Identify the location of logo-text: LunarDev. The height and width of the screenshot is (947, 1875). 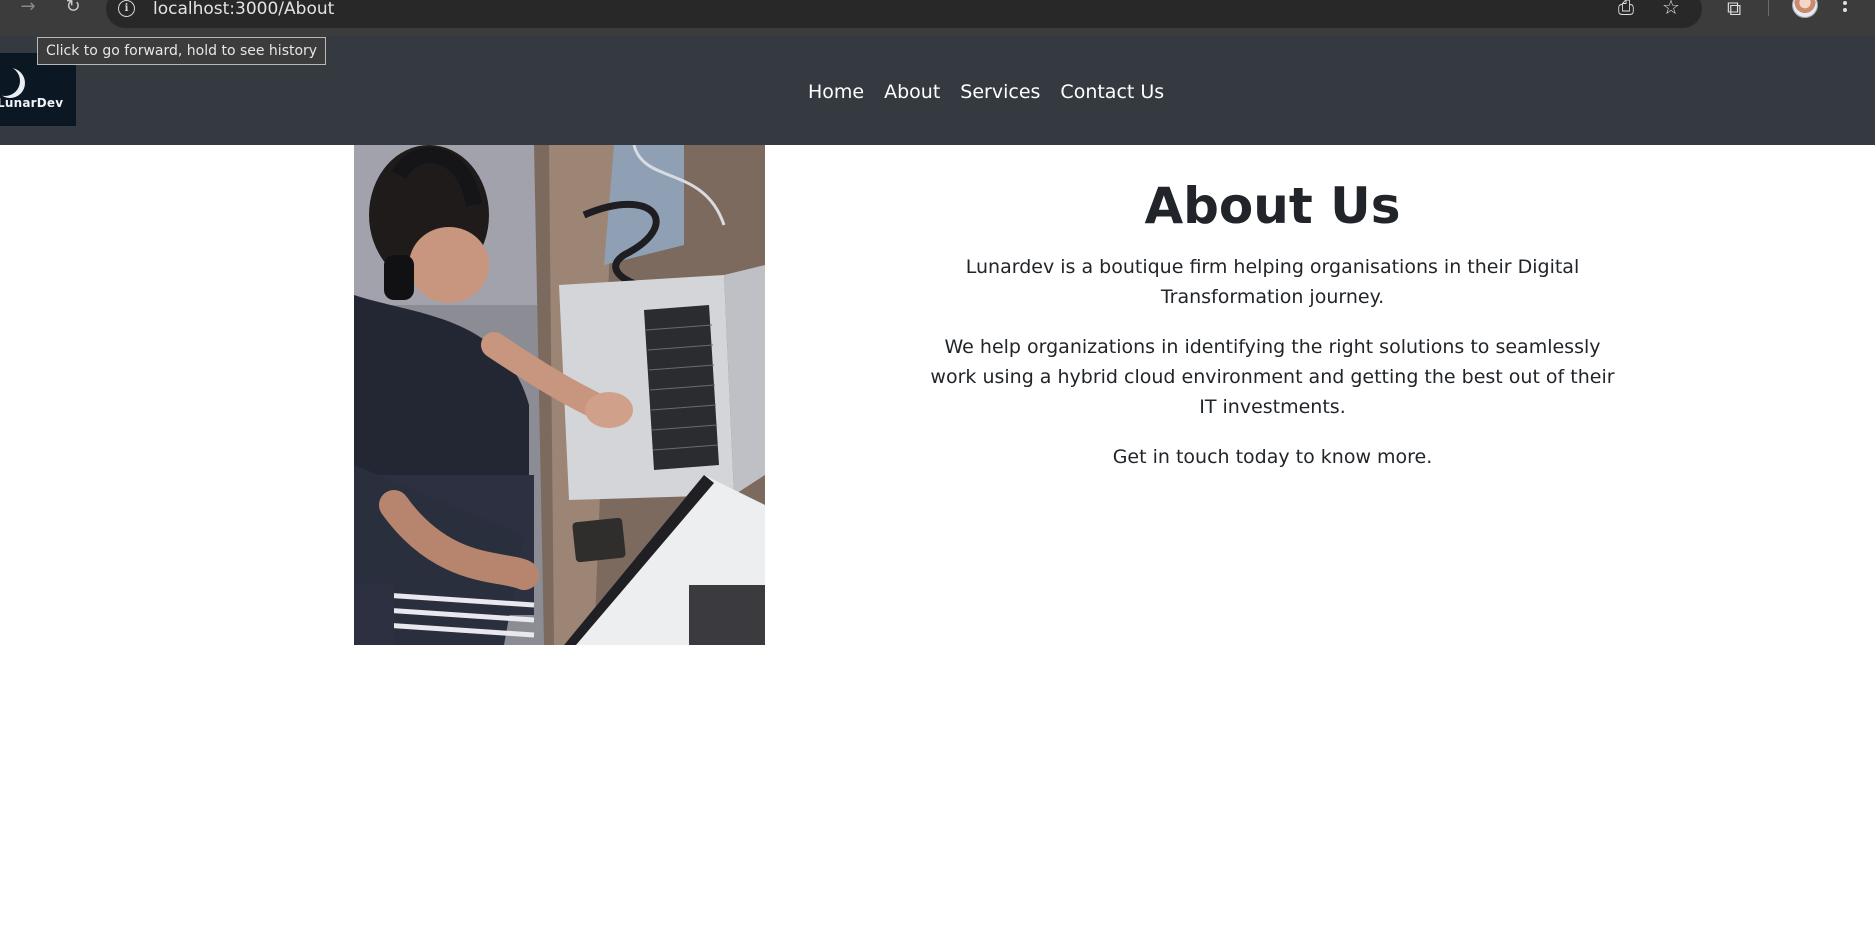
(32, 103).